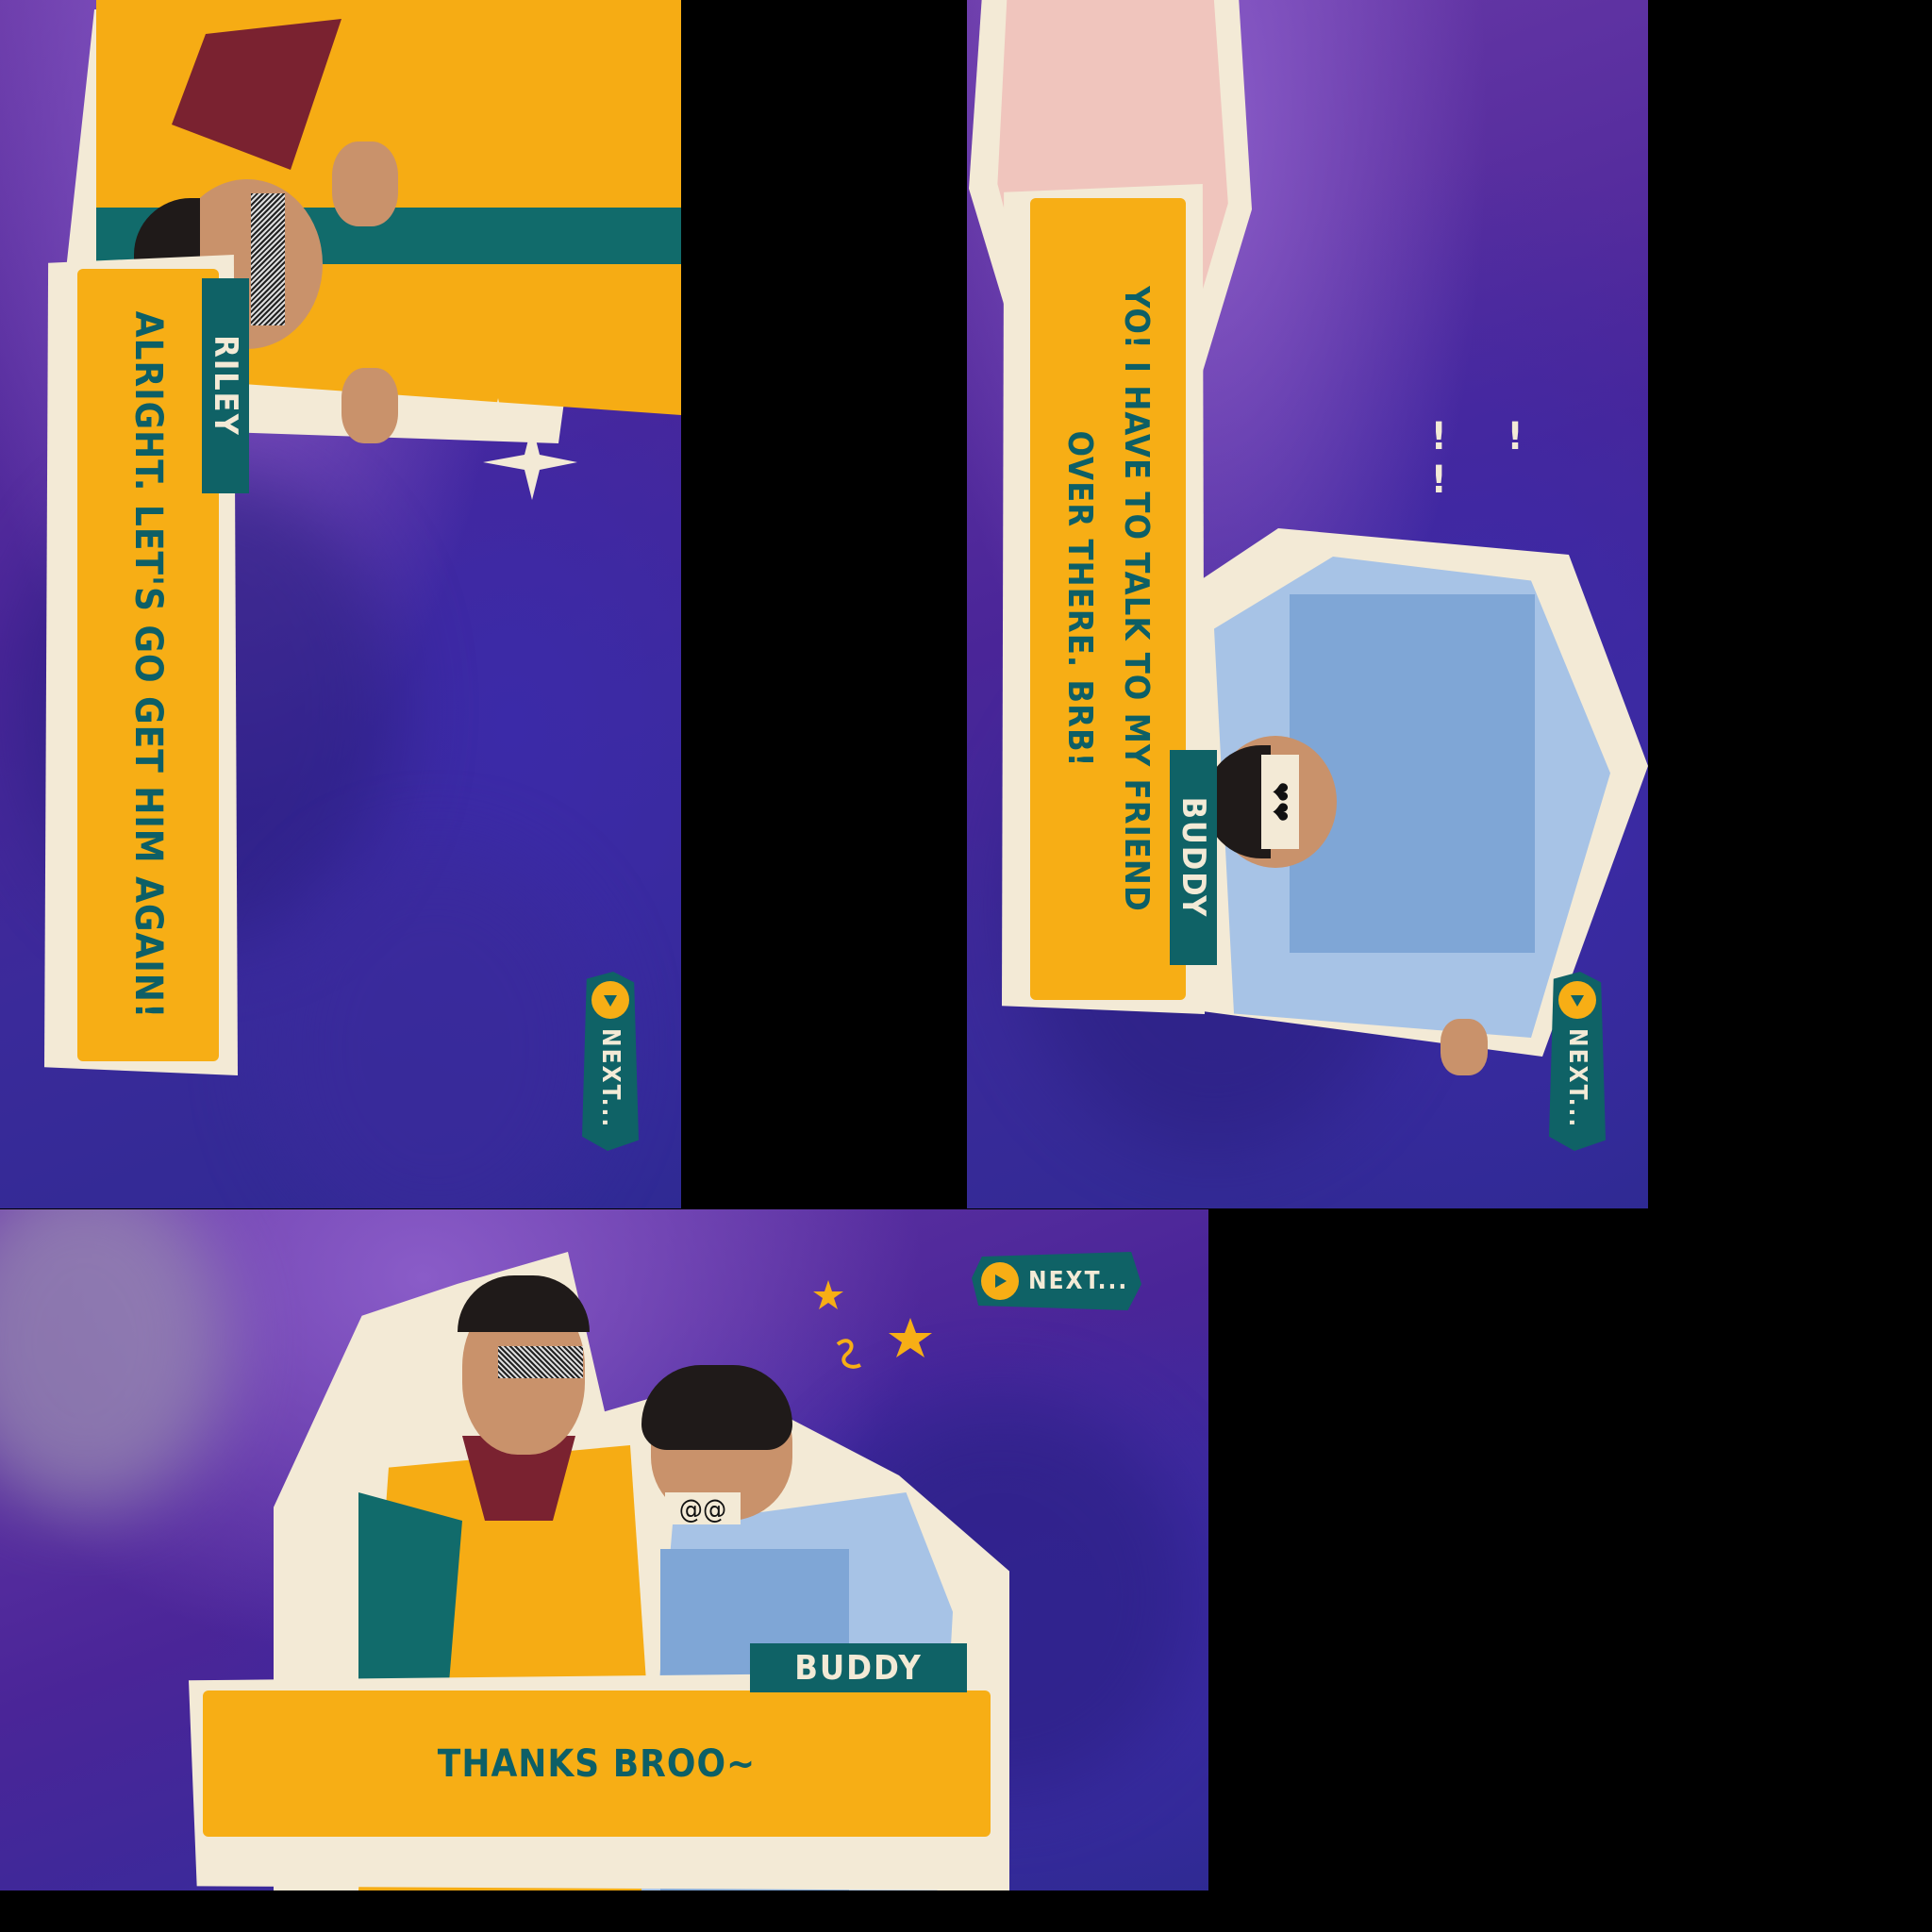  Describe the element at coordinates (1490, 459) in the screenshot. I see `exclamation-marks: ! ! !` at that location.